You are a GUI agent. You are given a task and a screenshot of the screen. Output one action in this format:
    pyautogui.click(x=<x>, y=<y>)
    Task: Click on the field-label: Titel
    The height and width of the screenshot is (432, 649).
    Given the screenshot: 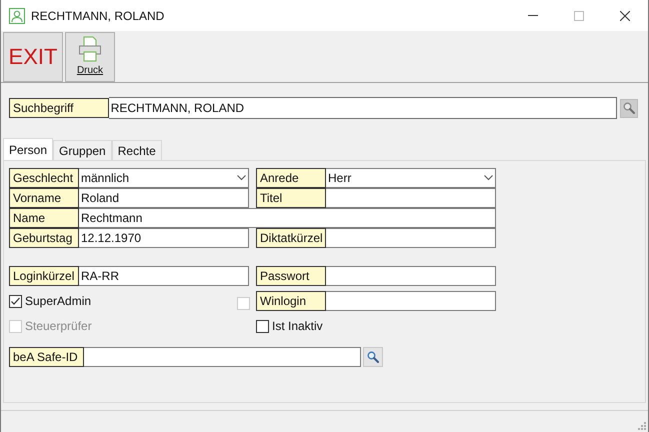 What is the action you would take?
    pyautogui.click(x=291, y=198)
    